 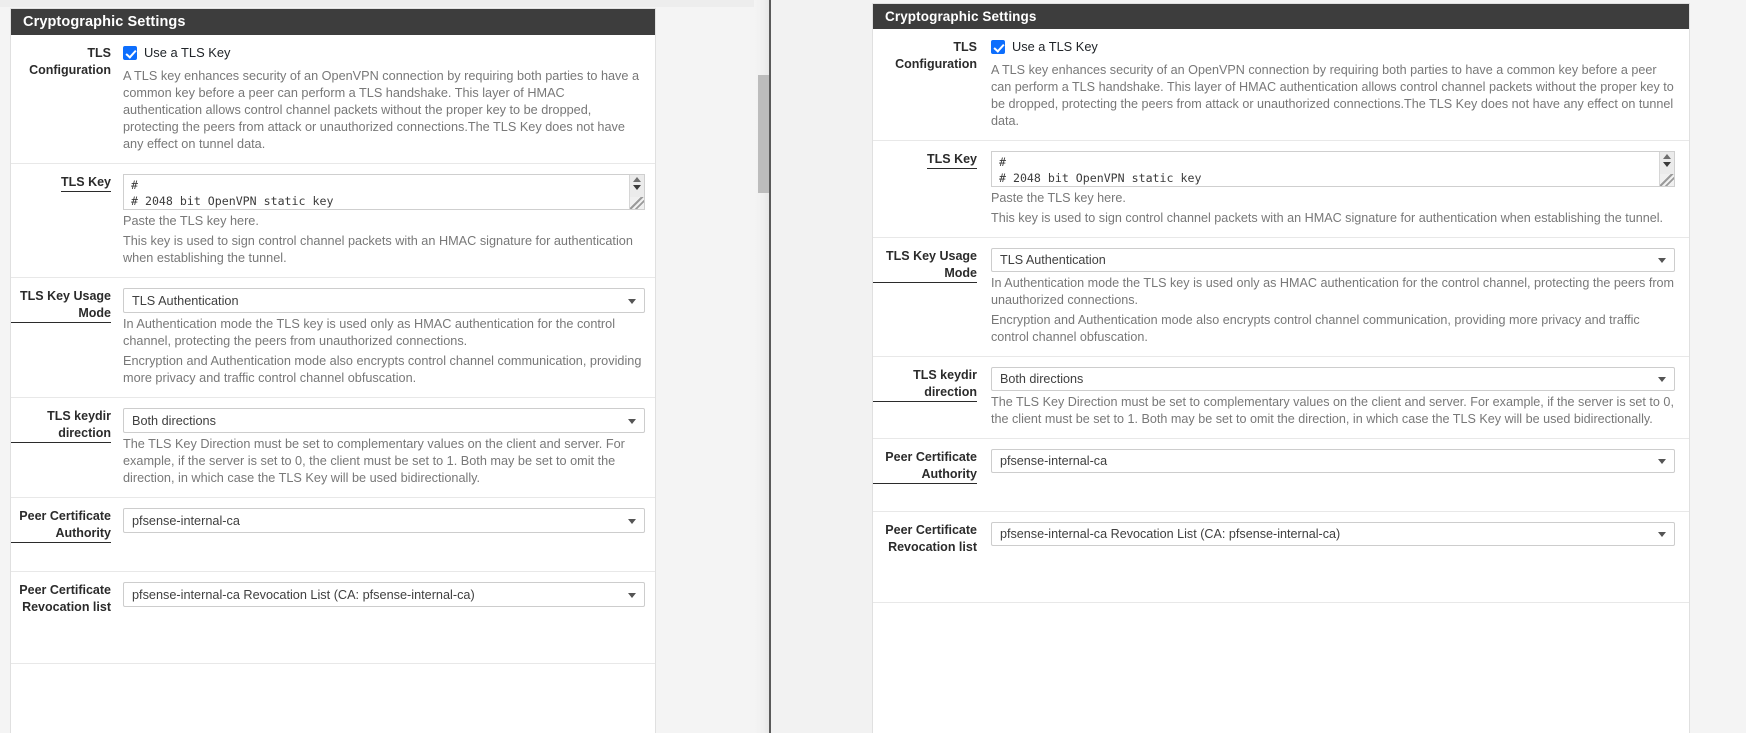 I want to click on viewport-divider, so click(x=770, y=366).